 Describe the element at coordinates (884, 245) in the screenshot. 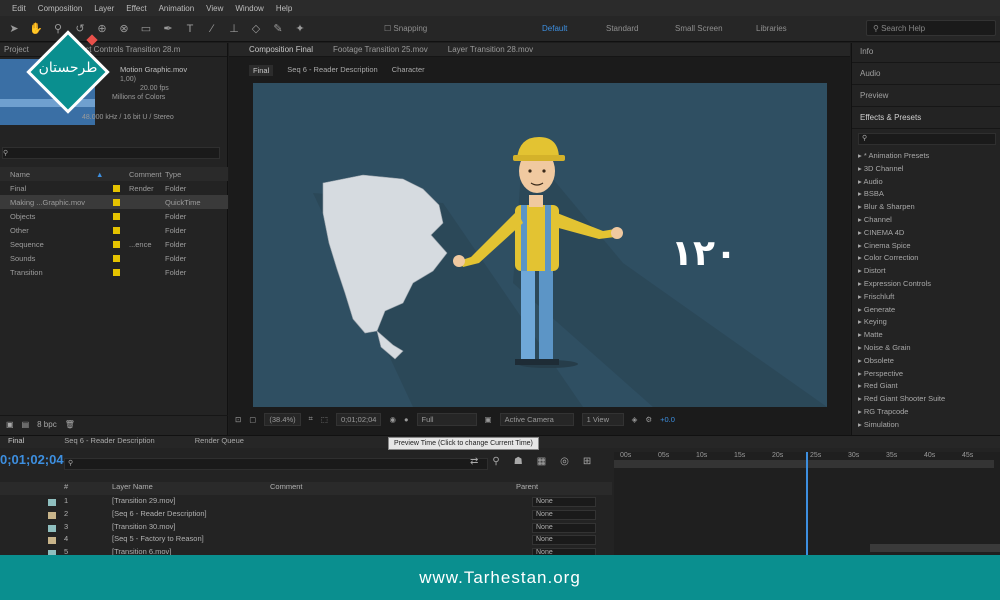

I see `effect-category: ▸ Cinema Spice` at that location.